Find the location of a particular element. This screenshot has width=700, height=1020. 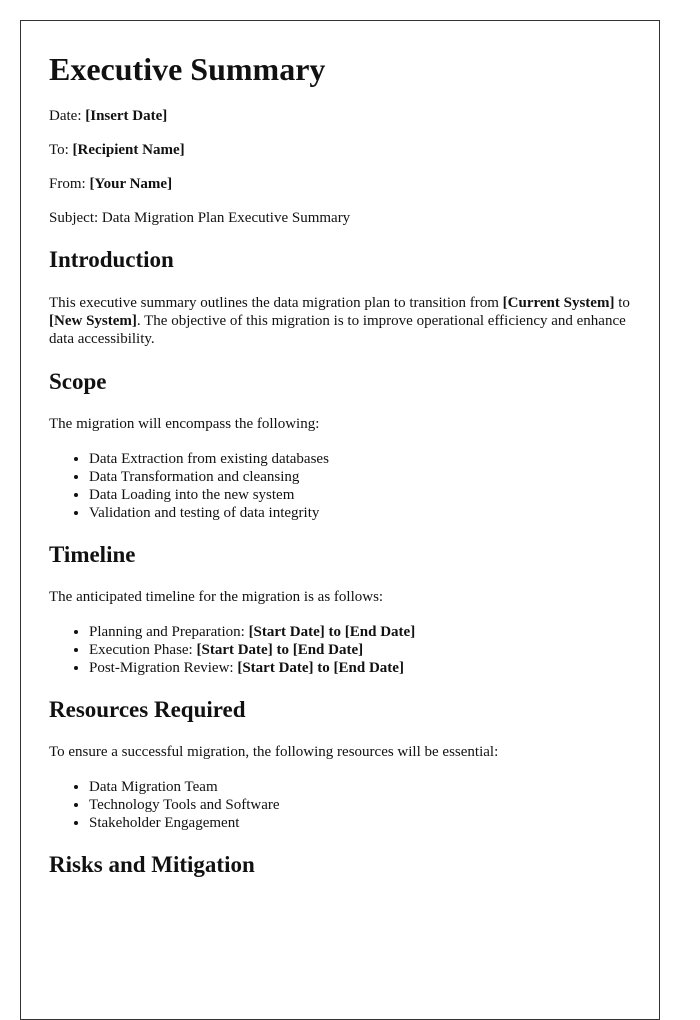

phase-label: Post-Migration Review: is located at coordinates (163, 668).